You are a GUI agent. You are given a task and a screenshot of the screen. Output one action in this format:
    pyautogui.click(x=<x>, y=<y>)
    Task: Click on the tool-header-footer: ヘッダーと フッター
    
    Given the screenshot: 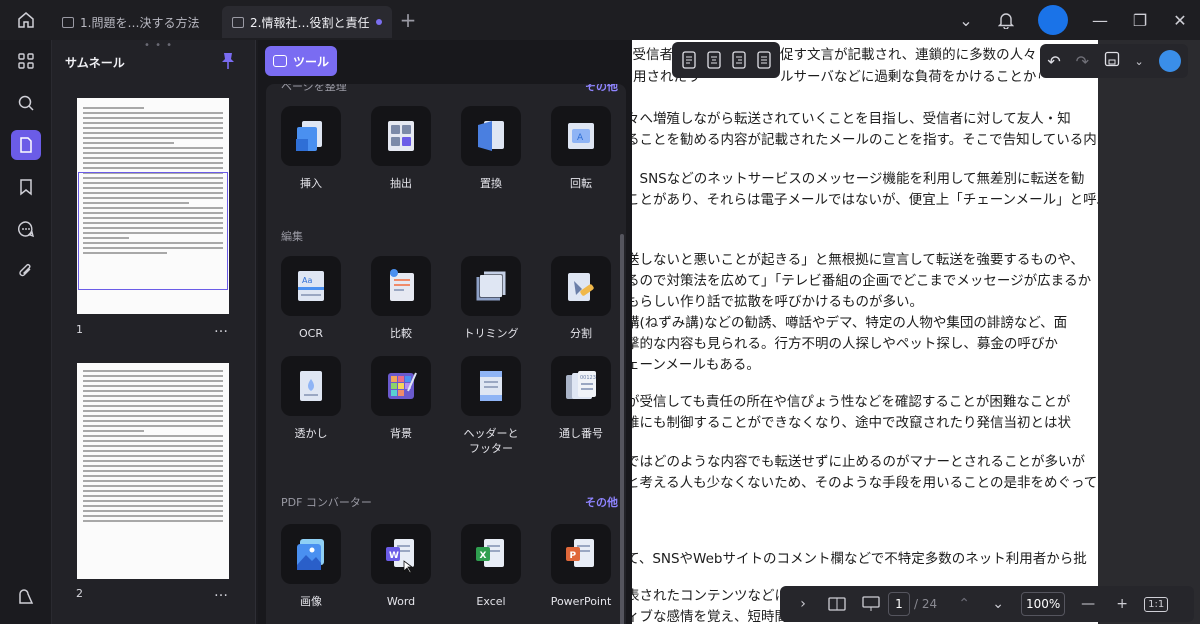 What is the action you would take?
    pyautogui.click(x=491, y=406)
    